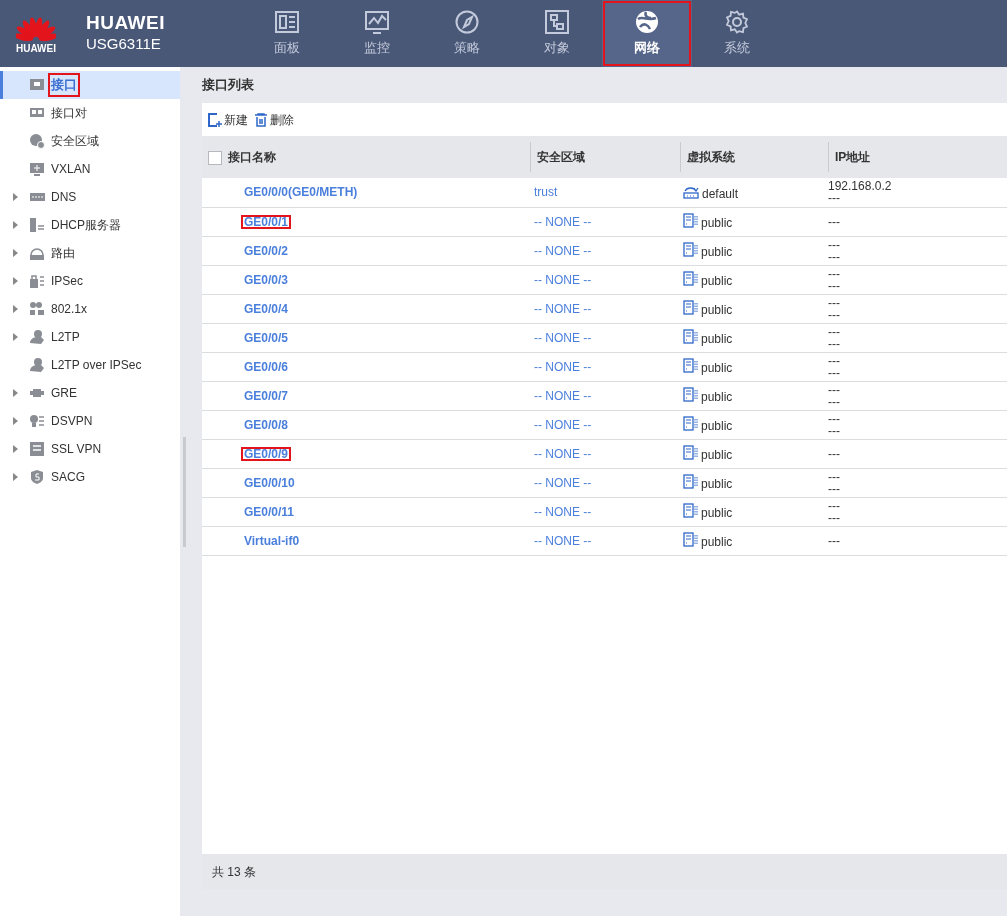 The height and width of the screenshot is (916, 1007). What do you see at coordinates (228, 119) in the screenshot?
I see `new-button: 新建` at bounding box center [228, 119].